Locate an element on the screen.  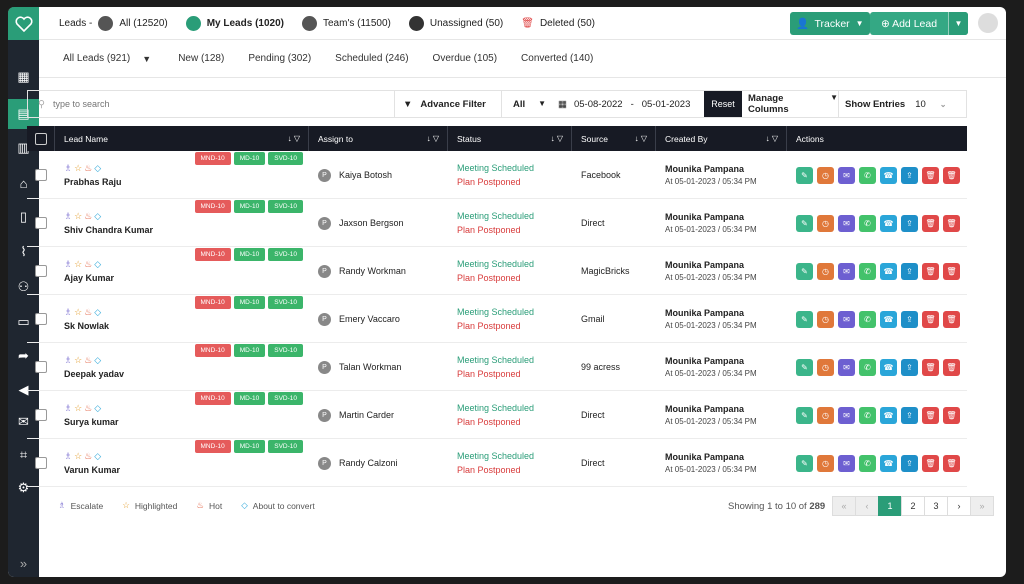
tab-overdue: Overdue (105) is located at coordinates (465, 58).